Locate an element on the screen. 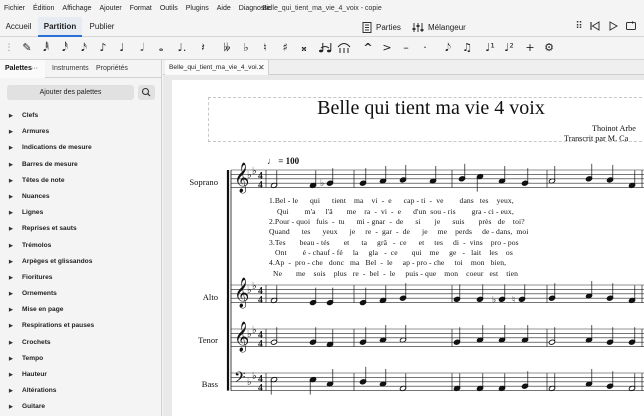 The width and height of the screenshot is (644, 416). loop-icon is located at coordinates (631, 27).